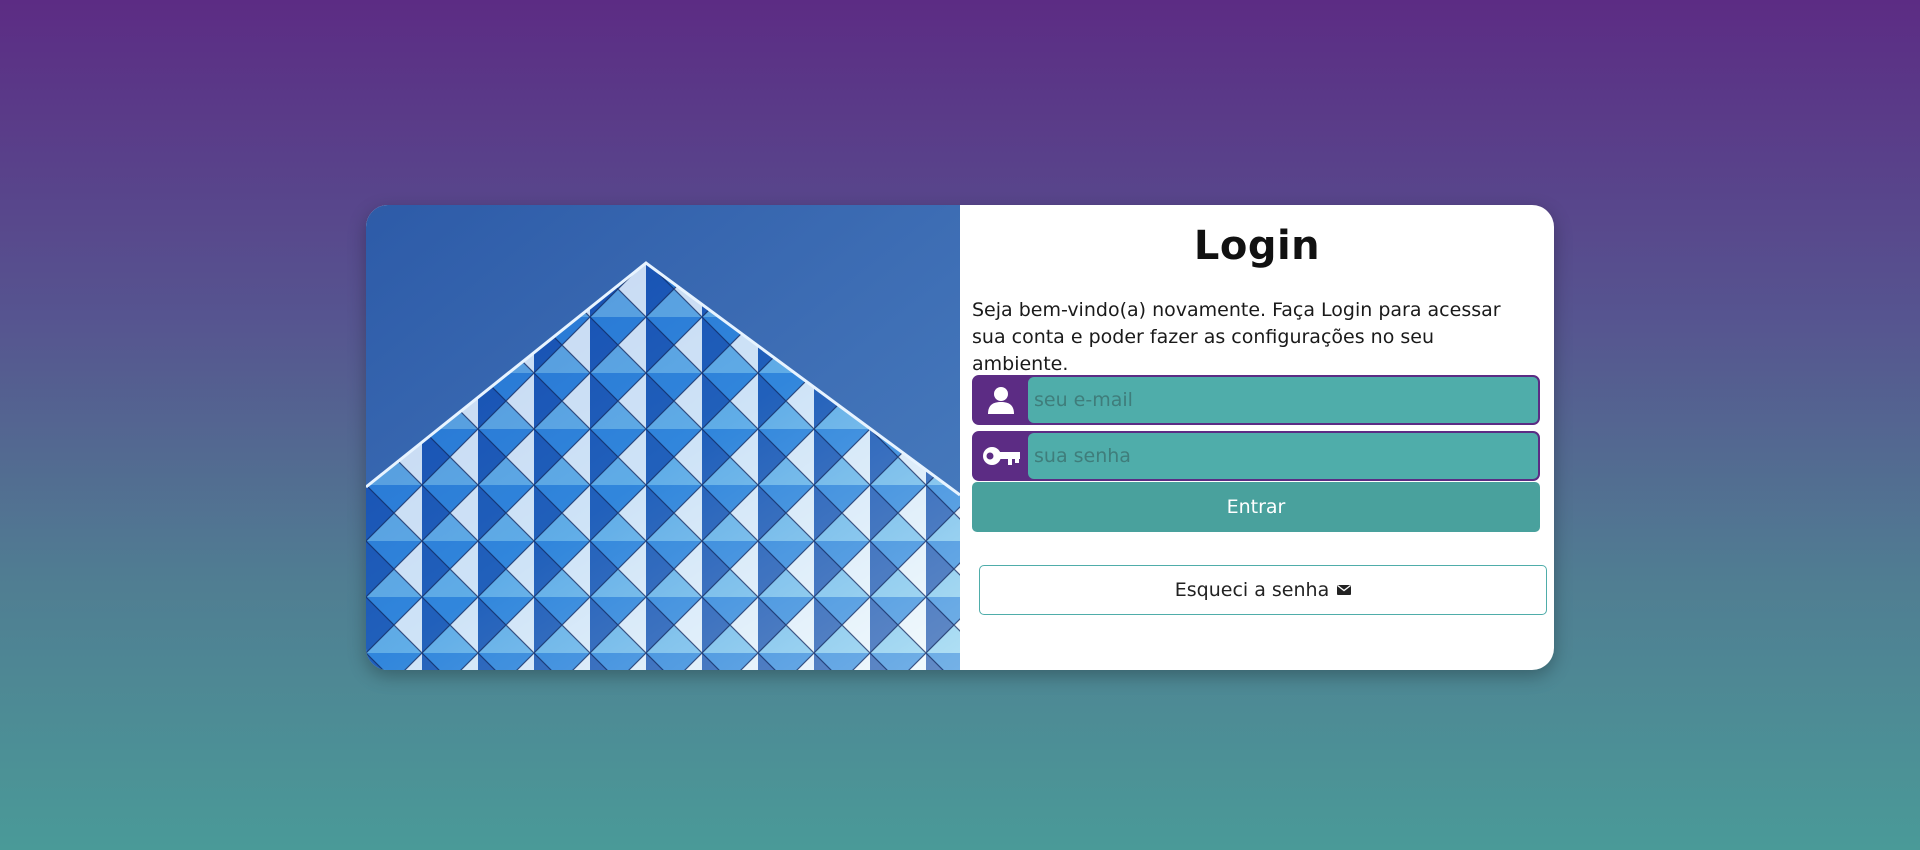 The image size is (1920, 850). I want to click on forgot-password-button: Esqueci a senha, so click(1263, 590).